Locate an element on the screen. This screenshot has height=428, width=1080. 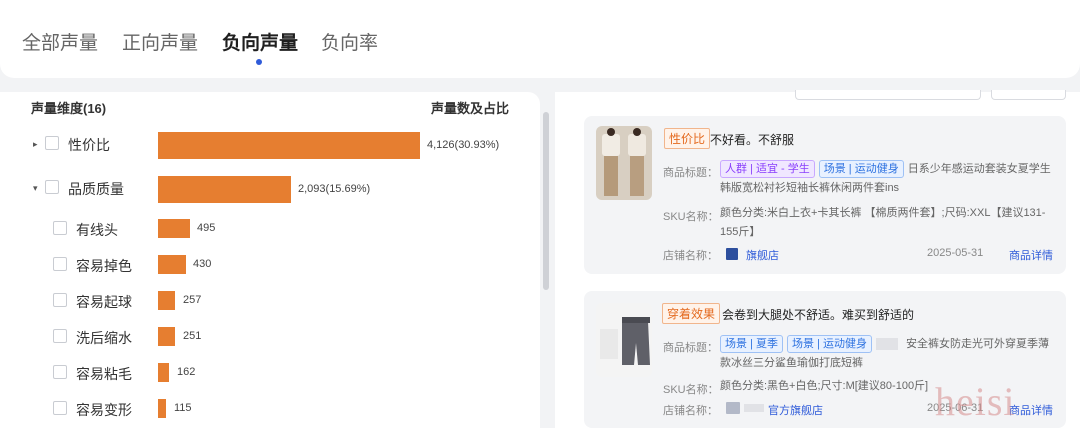
aspect-tag: 性价比 is located at coordinates (687, 138).